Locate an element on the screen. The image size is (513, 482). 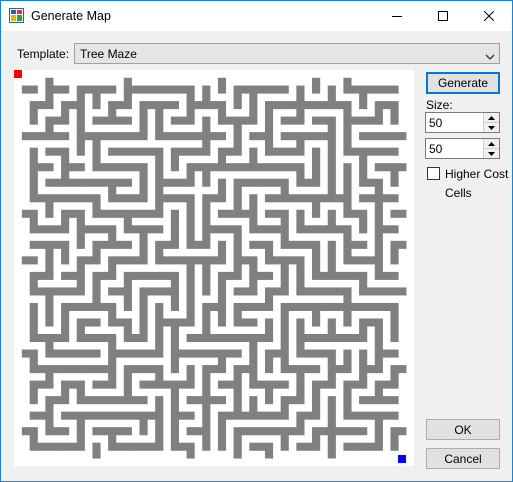
close-button is located at coordinates (489, 16).